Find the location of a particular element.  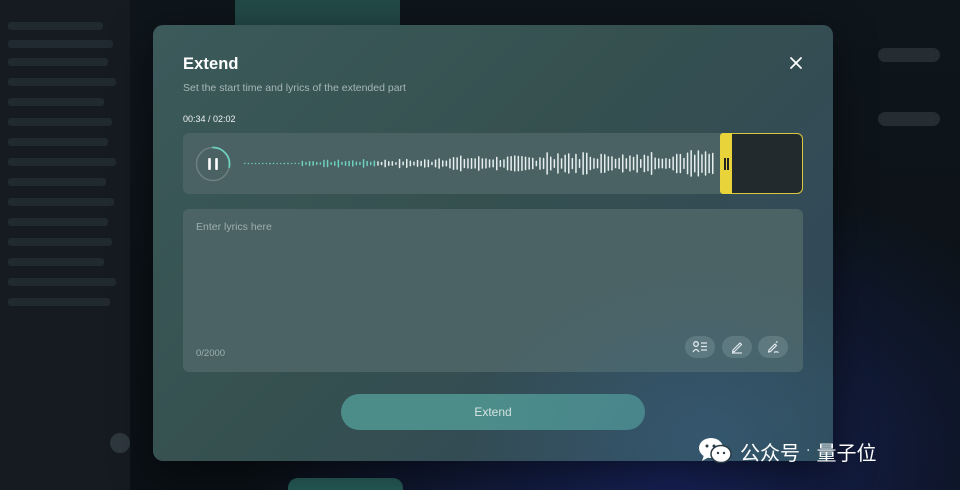

time-display: 00:34 / 02:02 is located at coordinates (209, 119).